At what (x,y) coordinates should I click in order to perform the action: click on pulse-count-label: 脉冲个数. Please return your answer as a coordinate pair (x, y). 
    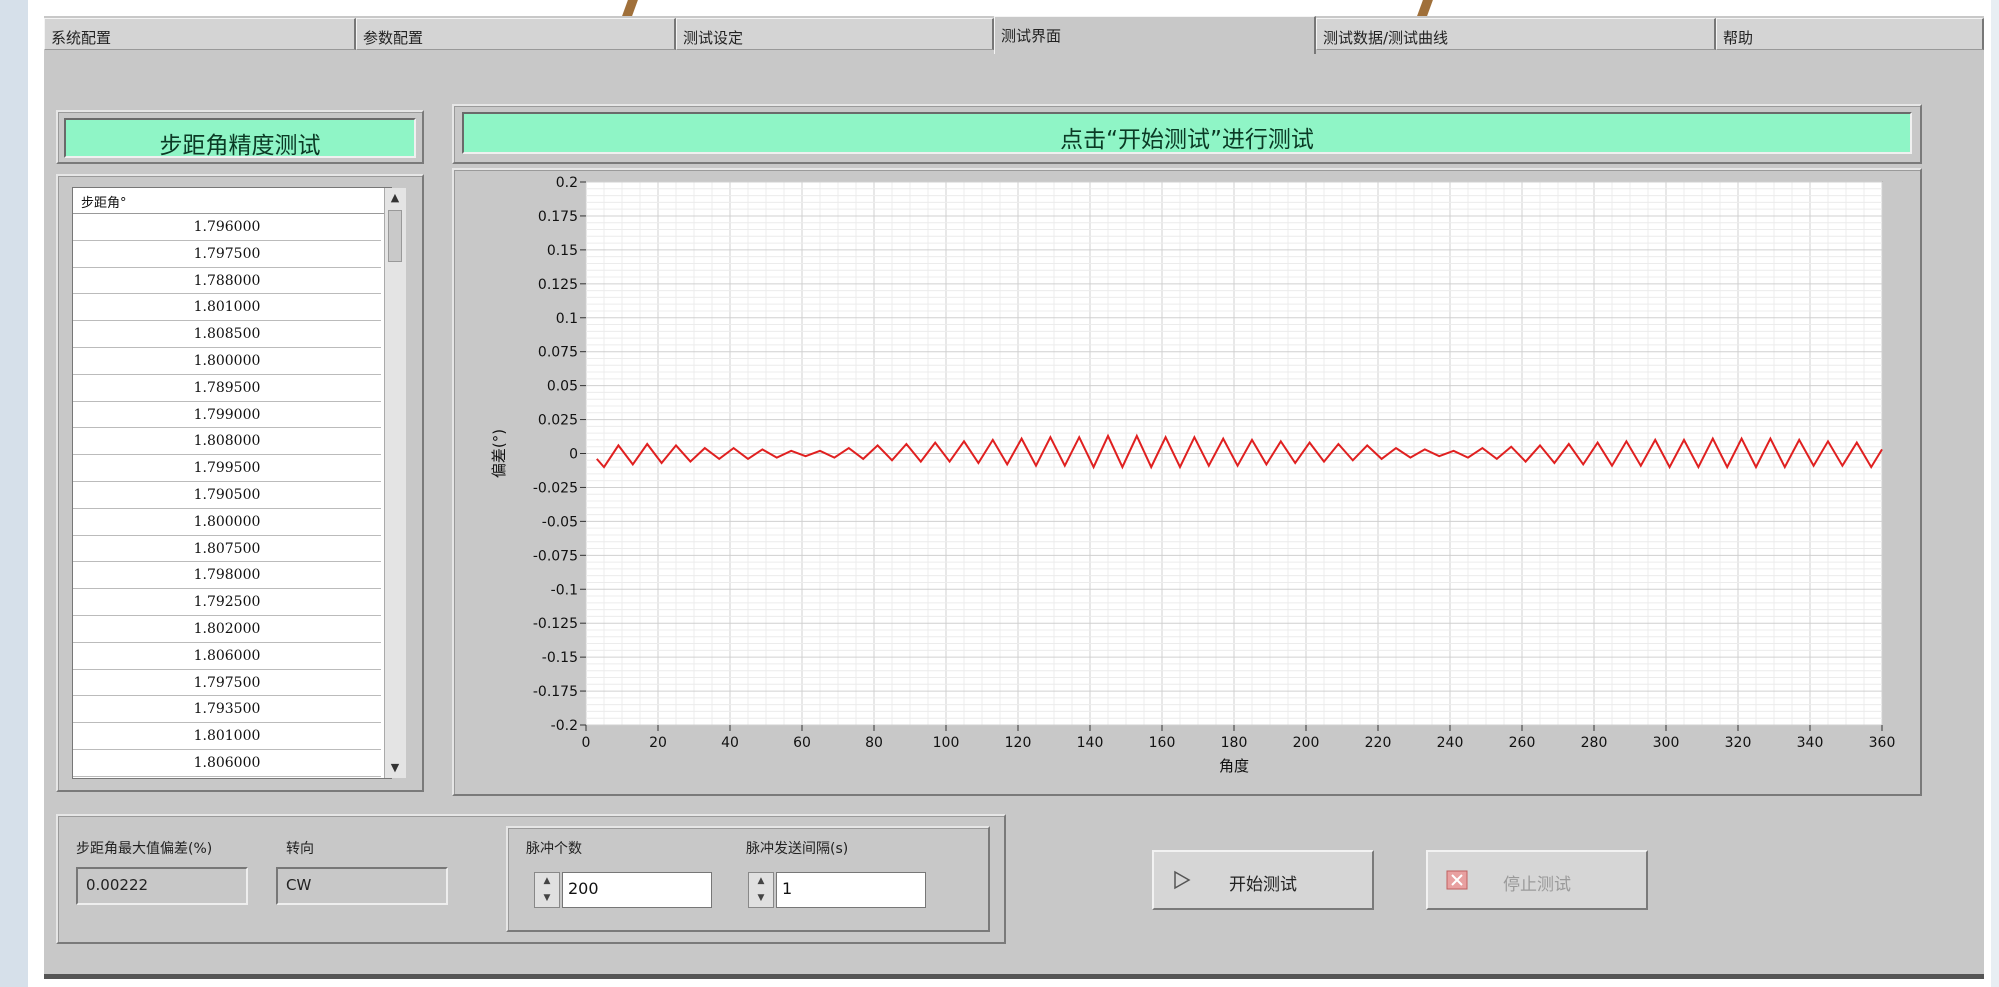
    Looking at the image, I should click on (554, 849).